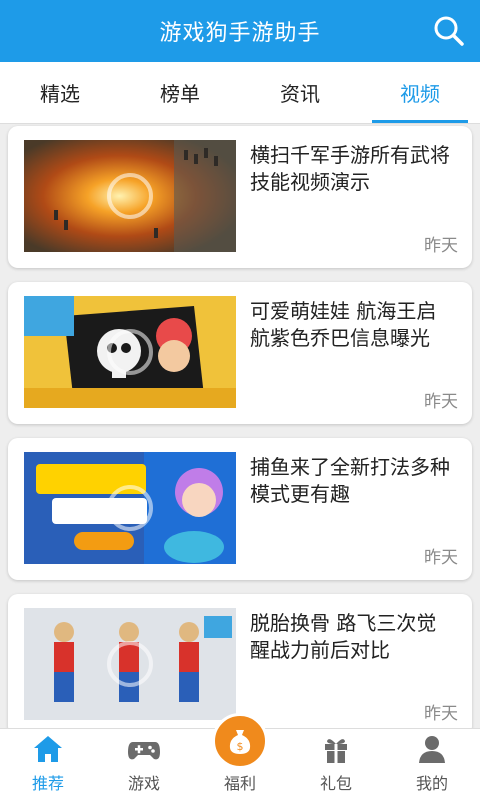  I want to click on app-header: 游戏狗手游助手, so click(240, 31).